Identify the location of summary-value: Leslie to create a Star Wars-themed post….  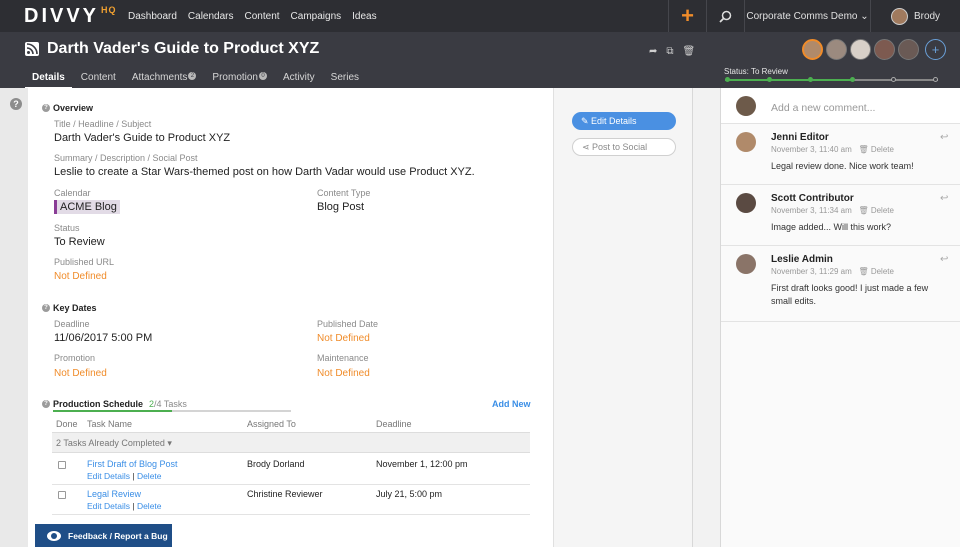
(264, 172).